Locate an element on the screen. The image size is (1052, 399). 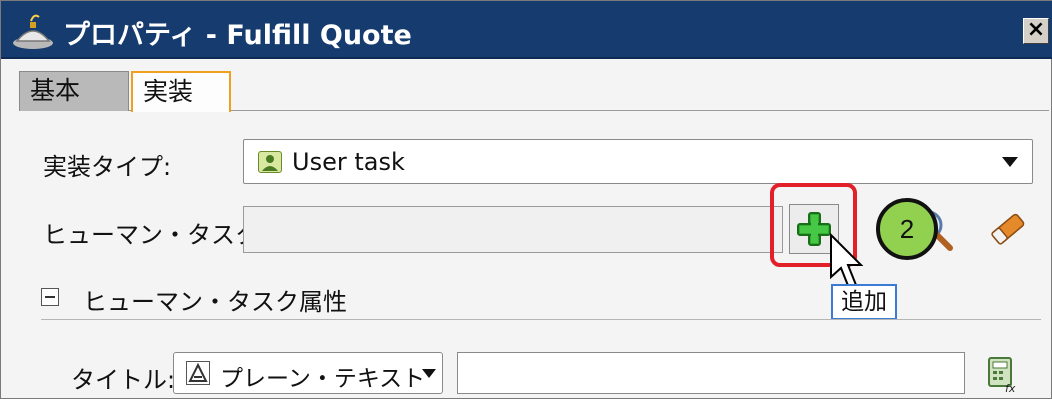
human-task-label: ヒューマン・タスク: is located at coordinates (155, 235).